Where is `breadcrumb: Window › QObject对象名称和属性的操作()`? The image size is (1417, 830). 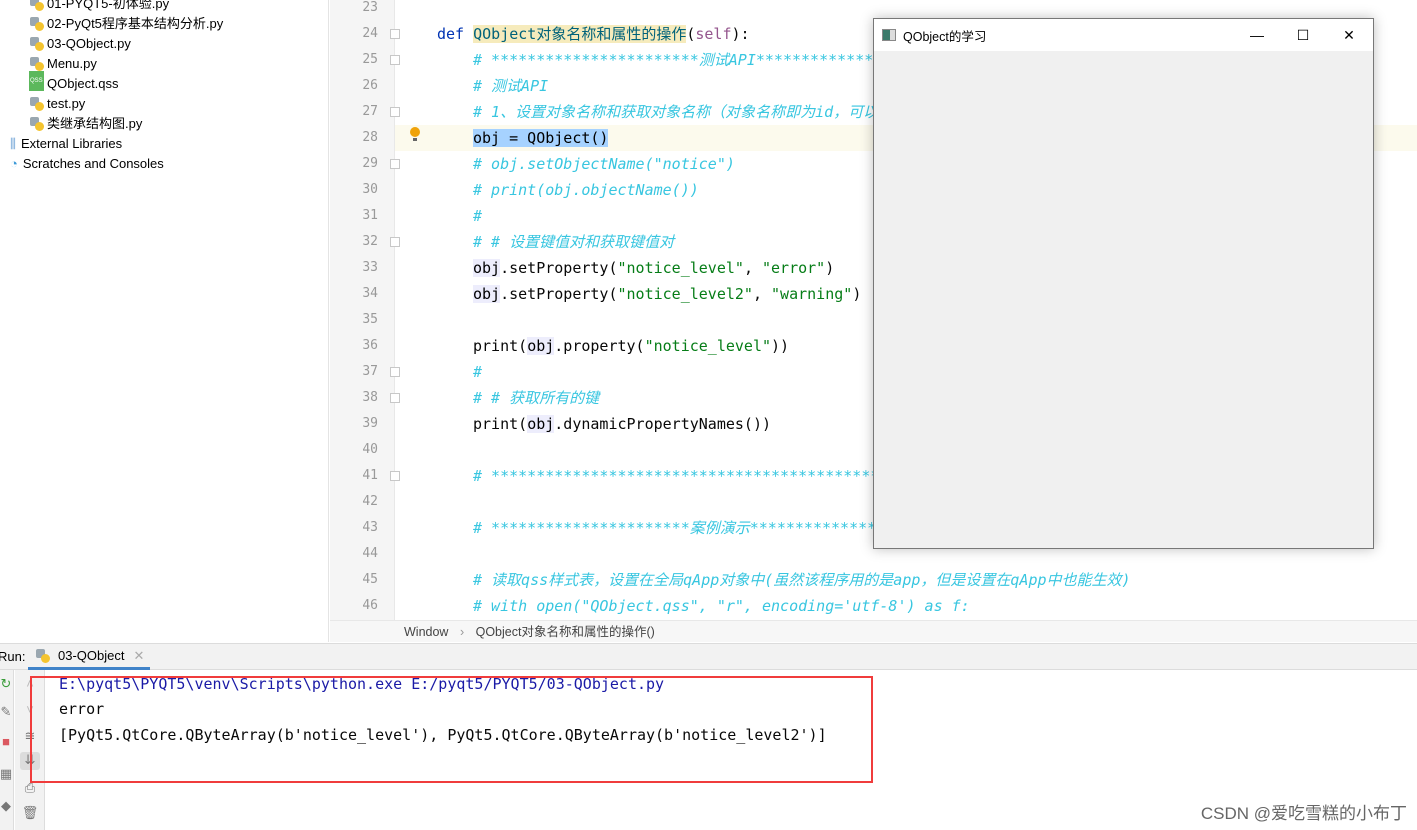
breadcrumb: Window › QObject对象名称和属性的操作() is located at coordinates (873, 631).